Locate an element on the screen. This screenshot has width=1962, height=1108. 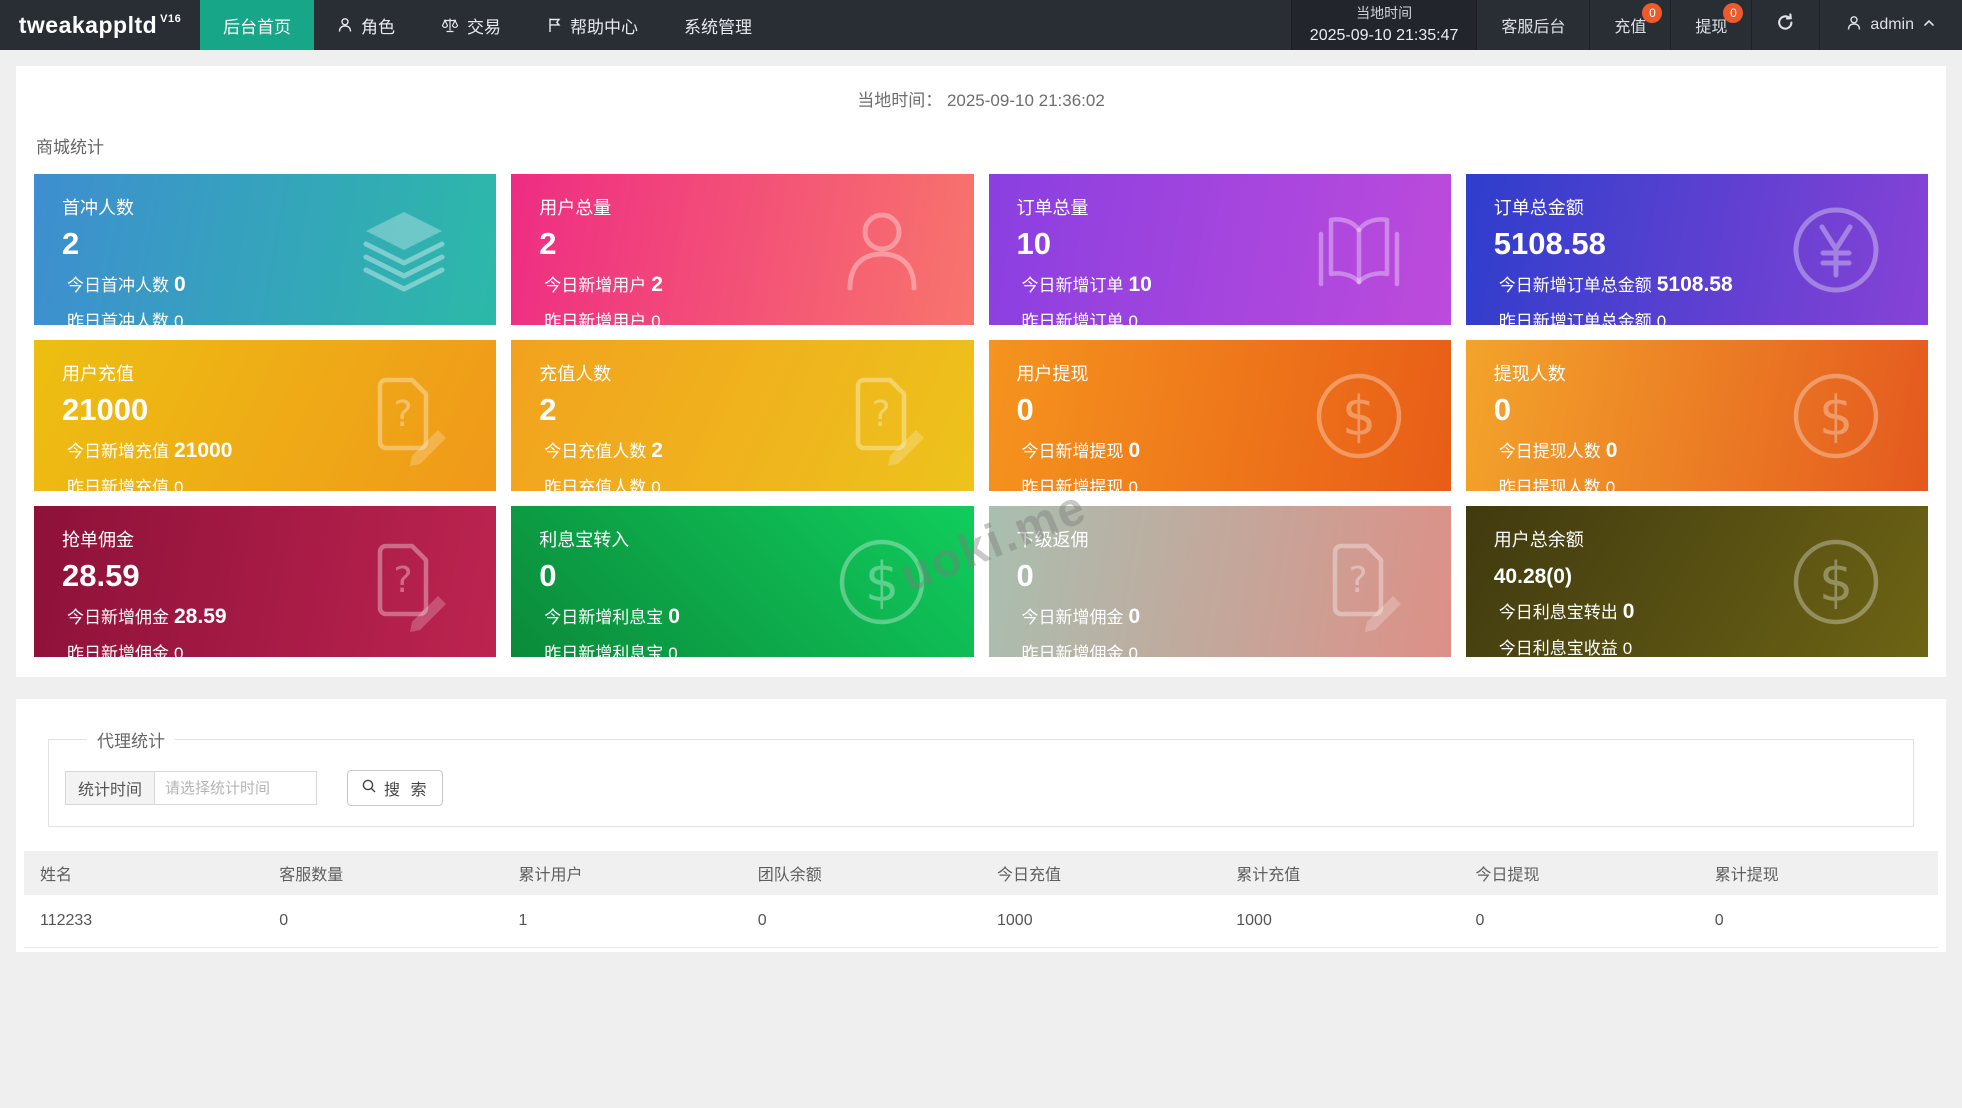
panel-time-row: 当地时间： 2025-09-10 21:36:02 is located at coordinates (981, 91).